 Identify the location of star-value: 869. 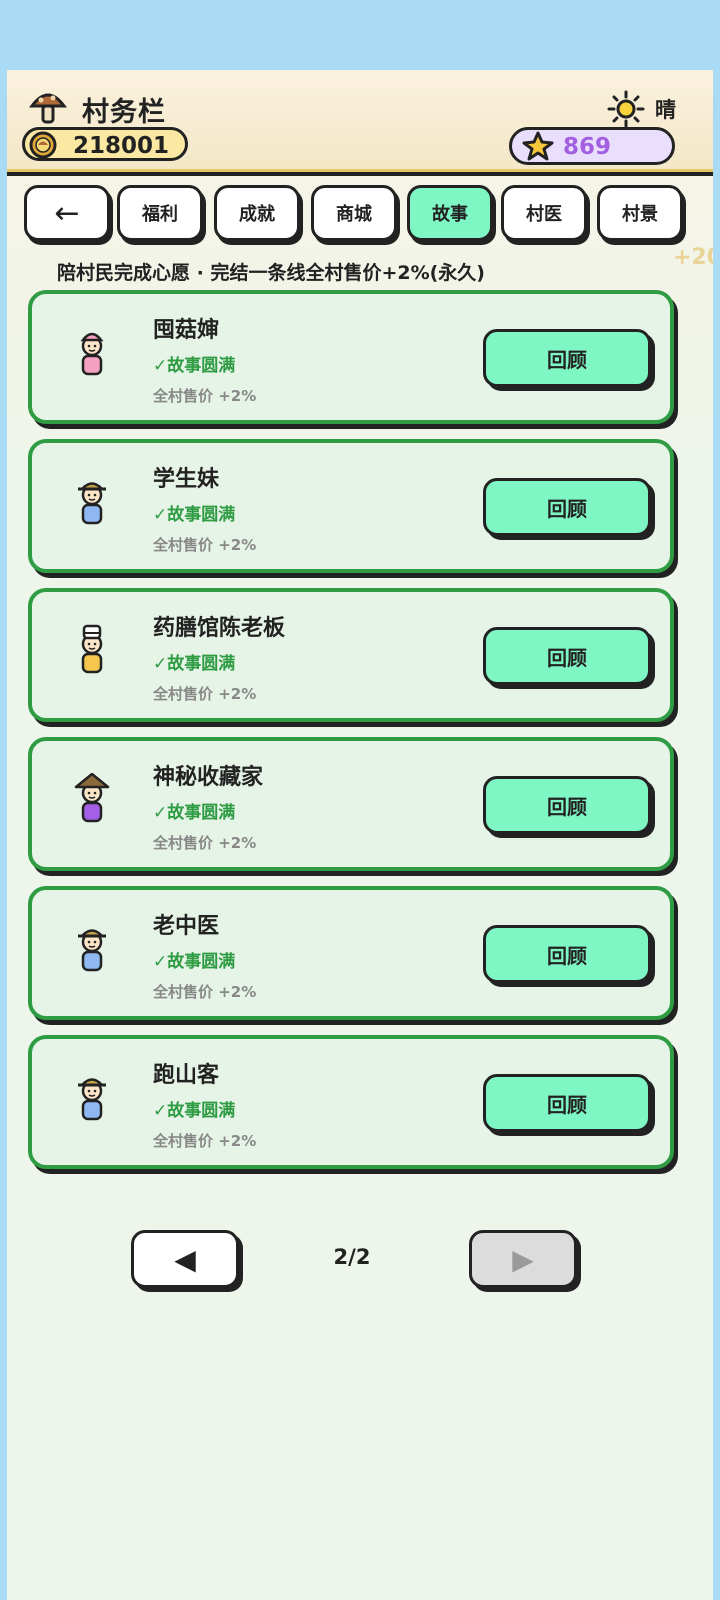
(587, 147).